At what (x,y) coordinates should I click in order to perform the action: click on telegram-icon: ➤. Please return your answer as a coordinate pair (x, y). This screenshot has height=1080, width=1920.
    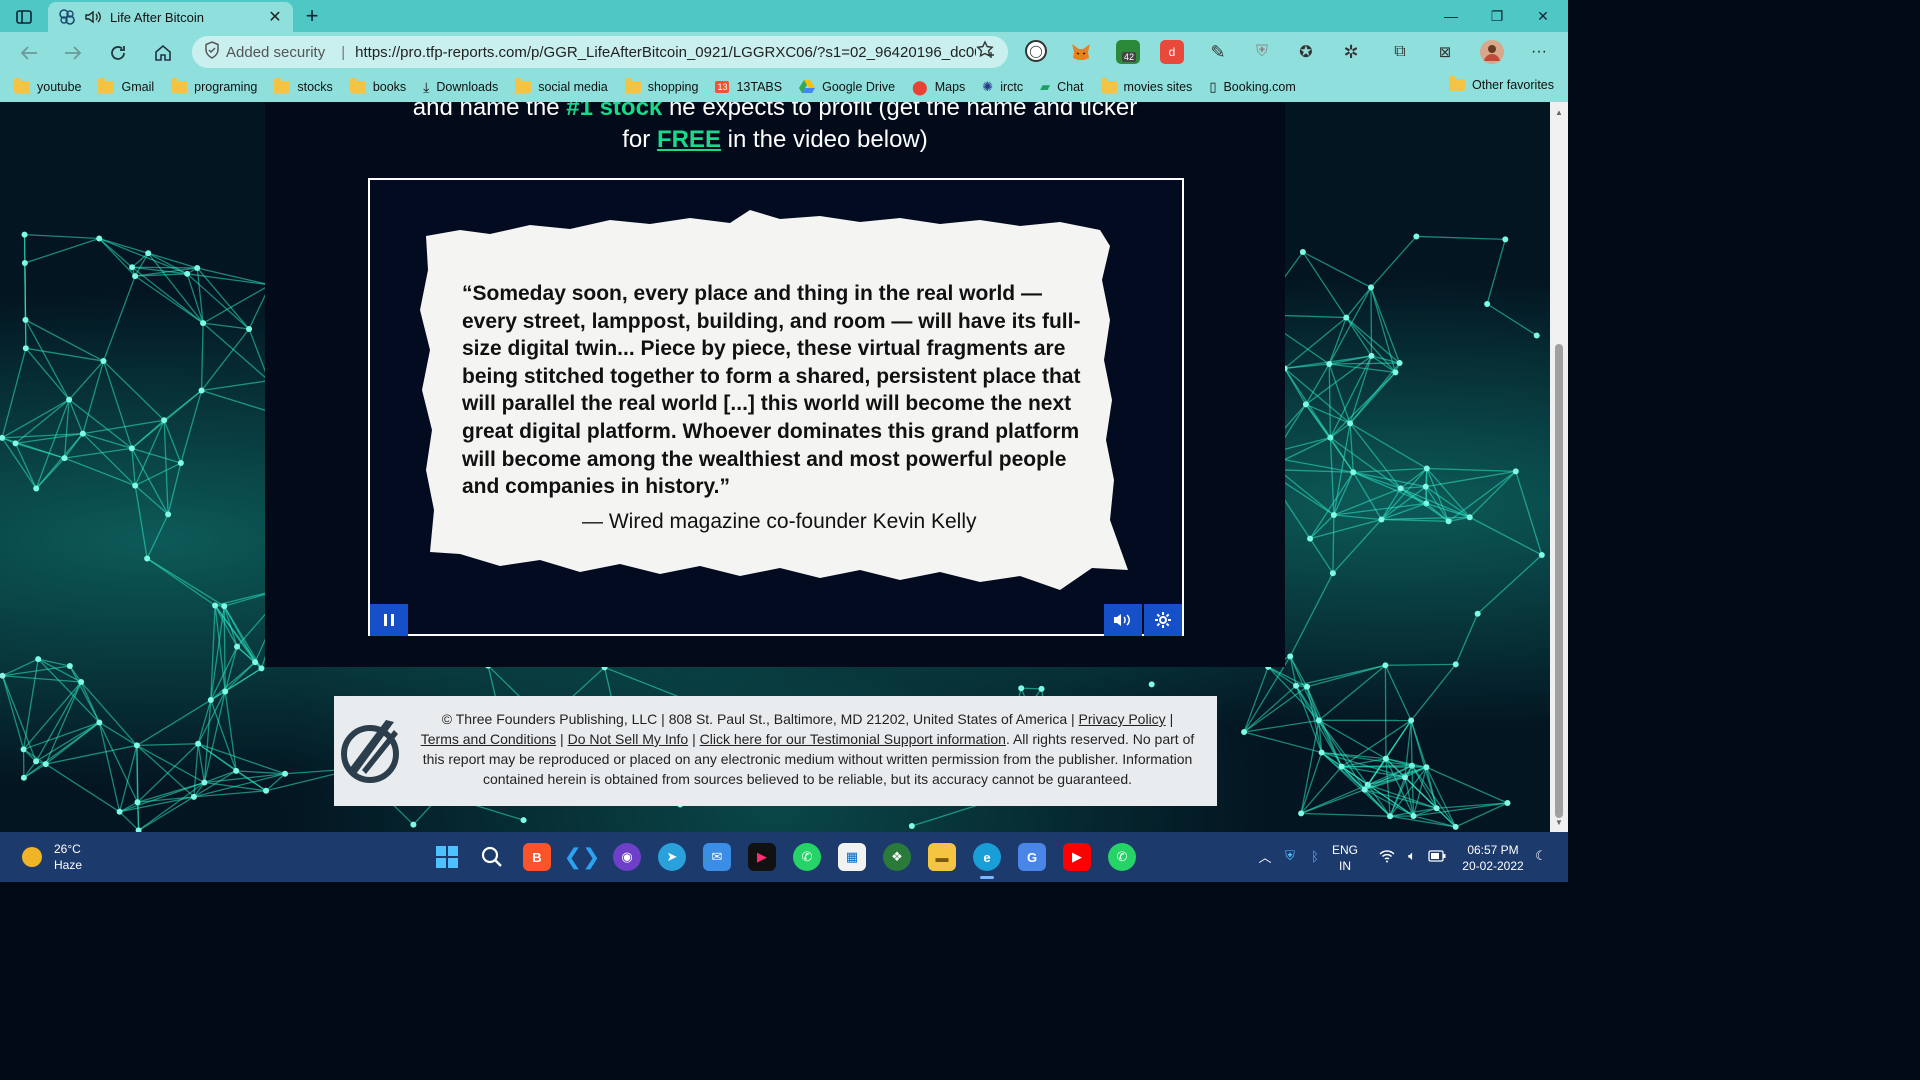
    Looking at the image, I should click on (672, 857).